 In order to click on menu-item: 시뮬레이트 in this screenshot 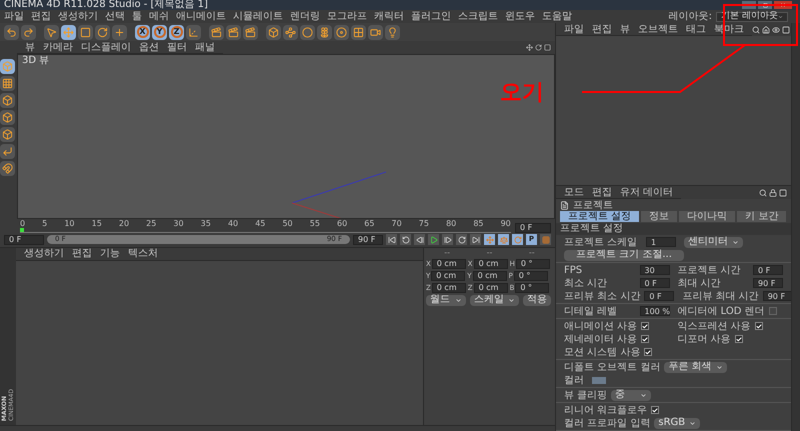, I will do `click(258, 16)`.